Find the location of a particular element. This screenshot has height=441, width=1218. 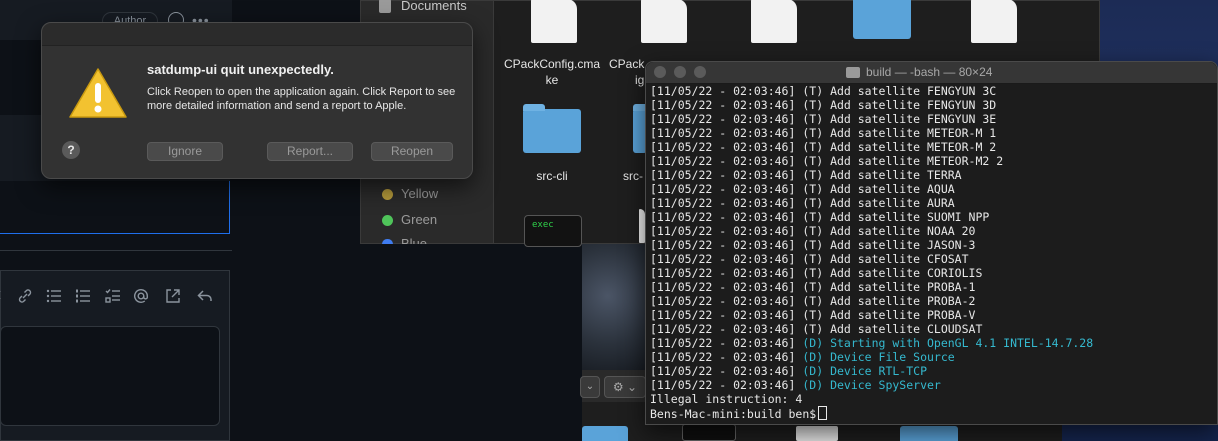

log-body: (T) Add satellite PROBA-2 is located at coordinates (888, 301).